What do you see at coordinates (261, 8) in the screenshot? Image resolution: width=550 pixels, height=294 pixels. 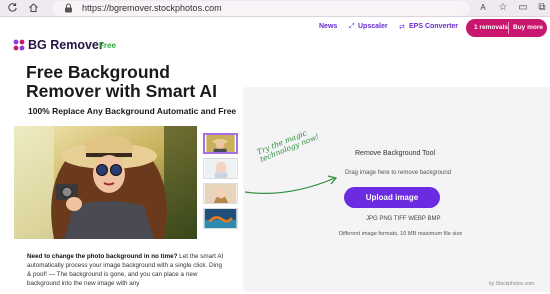 I see `address-bar: https://bgremover.stockphotos.com` at bounding box center [261, 8].